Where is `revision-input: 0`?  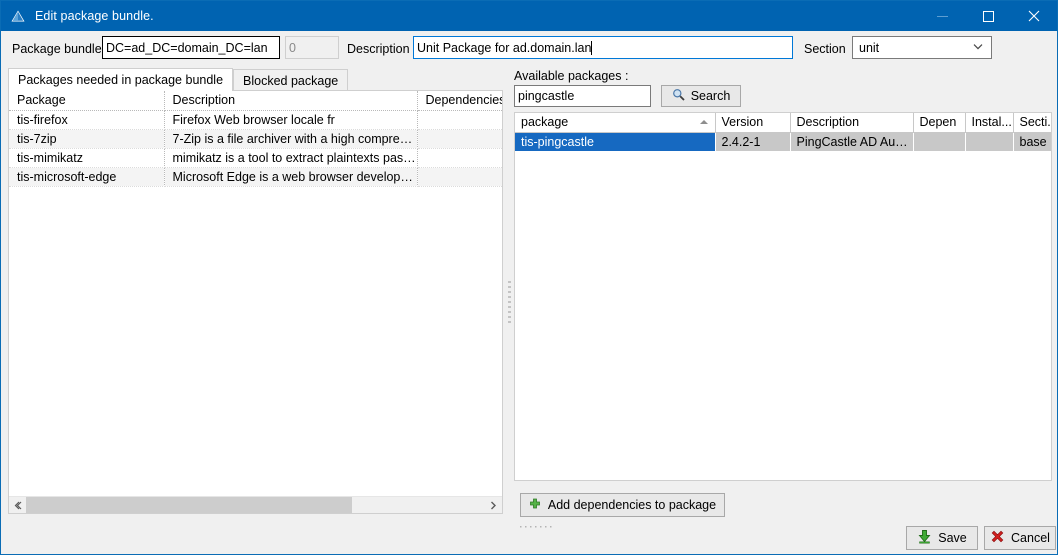
revision-input: 0 is located at coordinates (312, 47).